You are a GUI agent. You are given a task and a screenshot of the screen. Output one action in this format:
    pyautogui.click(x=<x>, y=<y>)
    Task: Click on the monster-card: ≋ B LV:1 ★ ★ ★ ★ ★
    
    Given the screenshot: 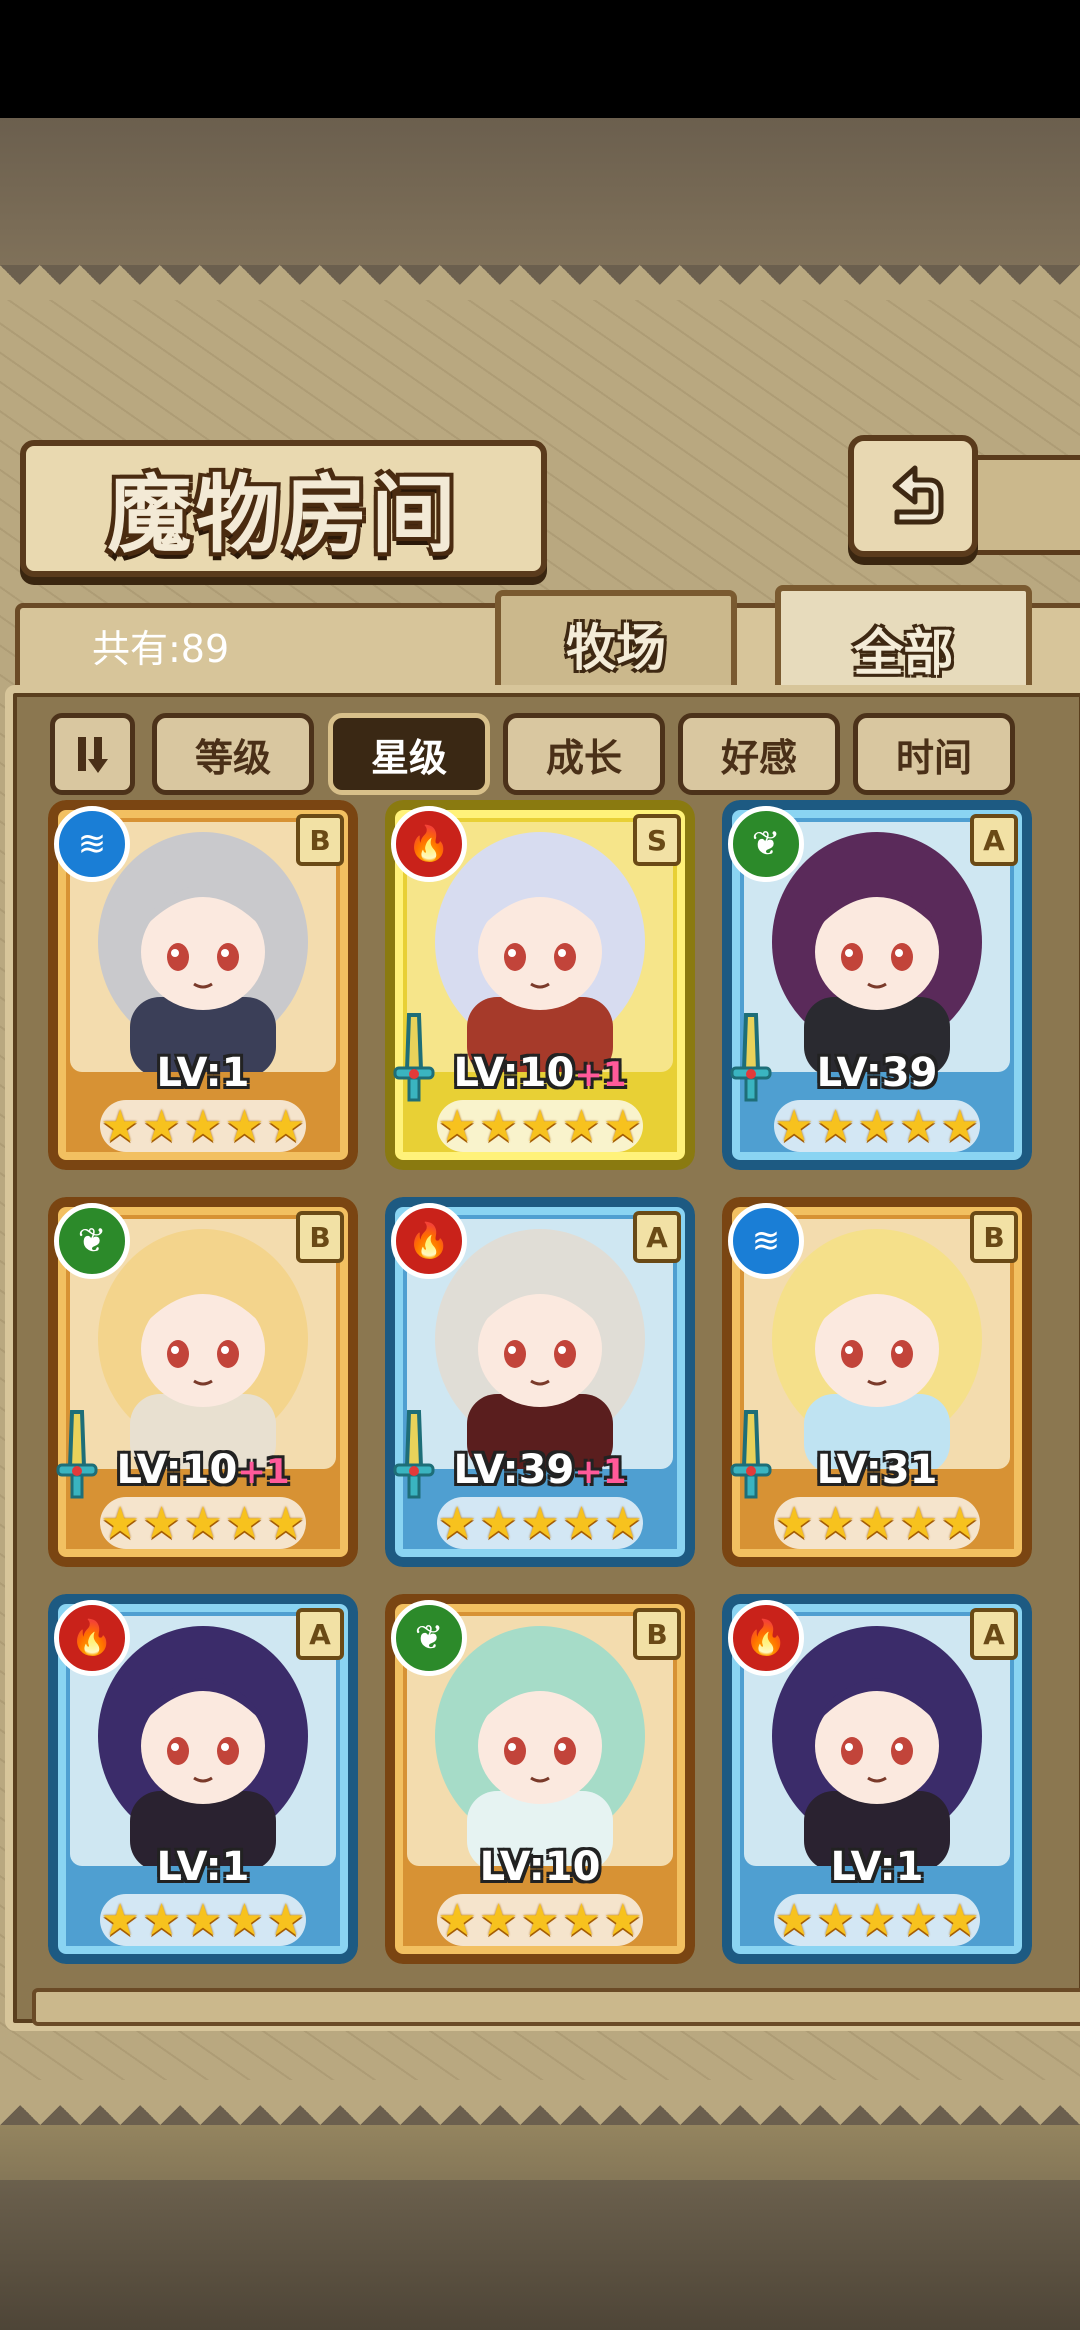 What is the action you would take?
    pyautogui.click(x=203, y=985)
    